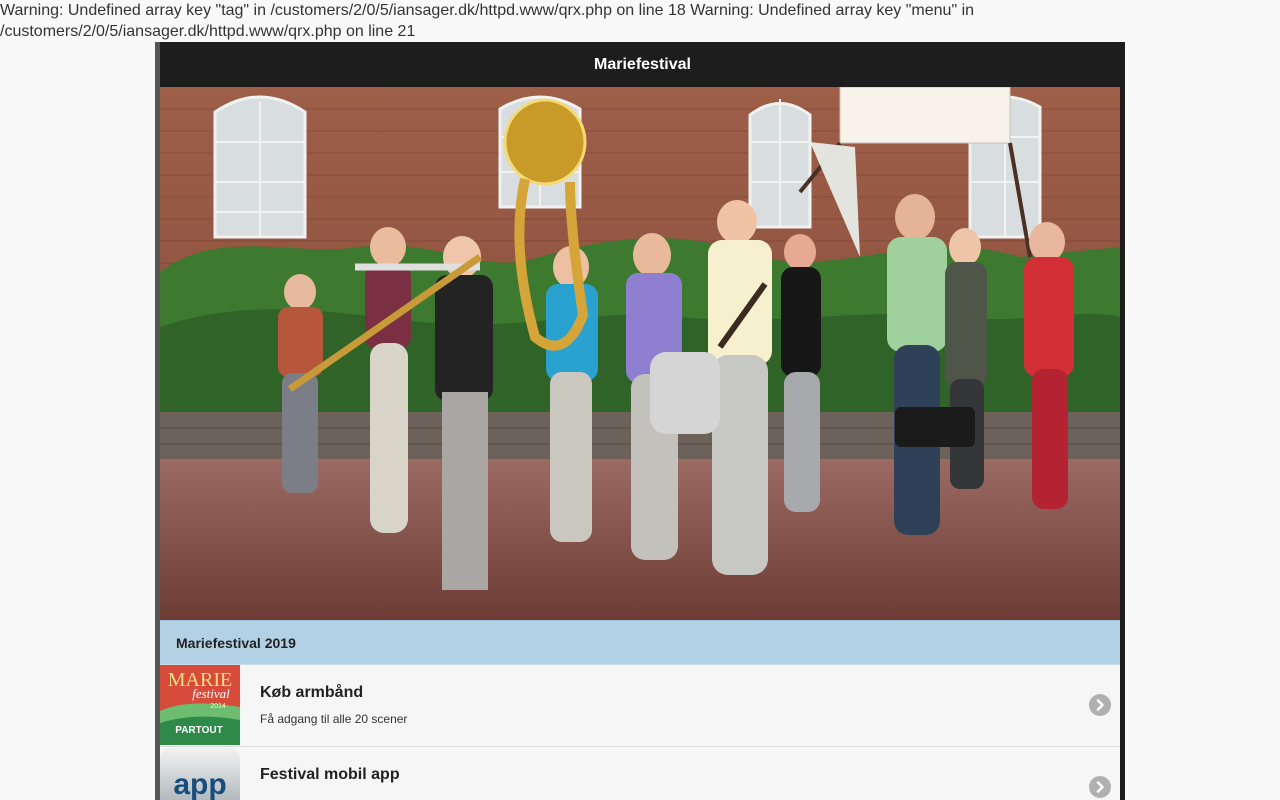 The width and height of the screenshot is (1280, 800). I want to click on app-thumbnail: app, so click(200, 773).